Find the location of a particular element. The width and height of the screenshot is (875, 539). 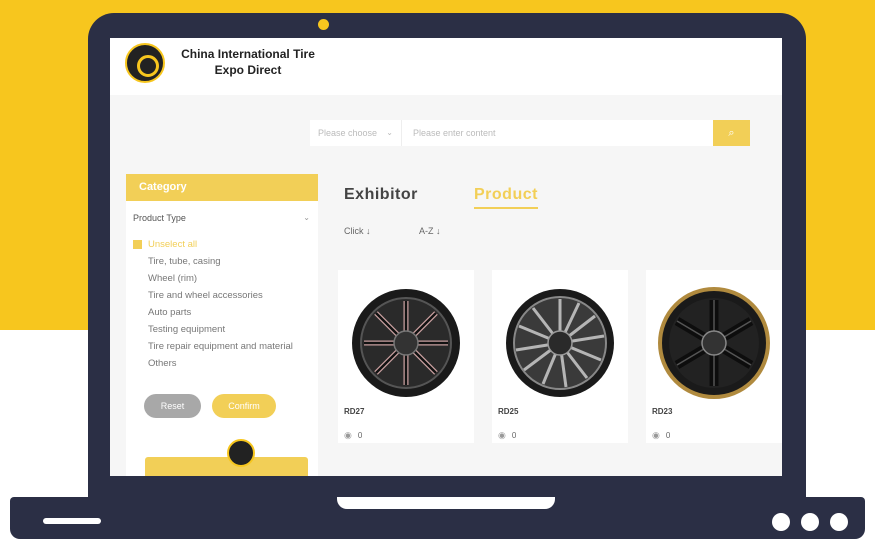

search-bar: Please choose ⌄ ⌕ is located at coordinates (530, 133).